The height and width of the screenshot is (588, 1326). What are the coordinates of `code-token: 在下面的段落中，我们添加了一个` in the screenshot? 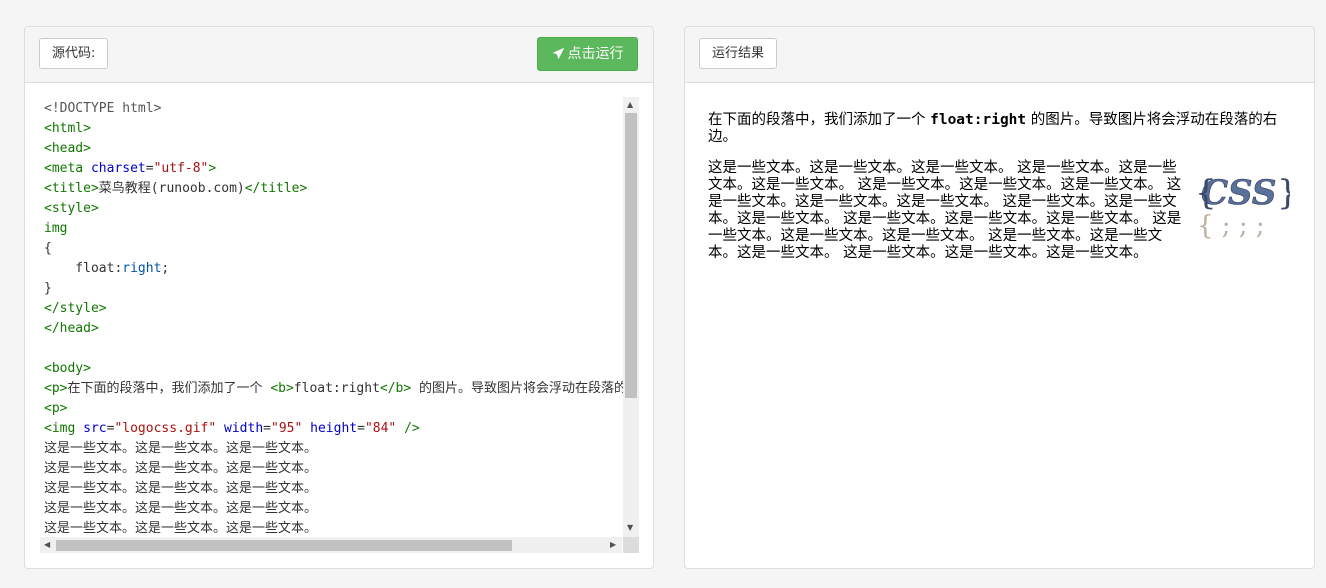 It's located at (169, 388).